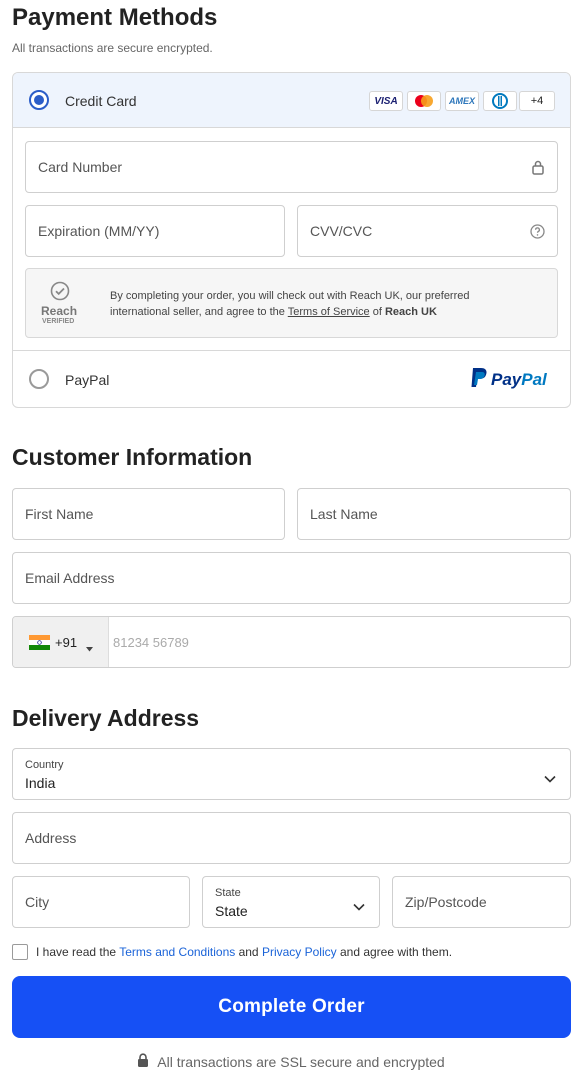 Image resolution: width=582 pixels, height=1078 pixels. I want to click on country-code-selector: +91, so click(61, 642).